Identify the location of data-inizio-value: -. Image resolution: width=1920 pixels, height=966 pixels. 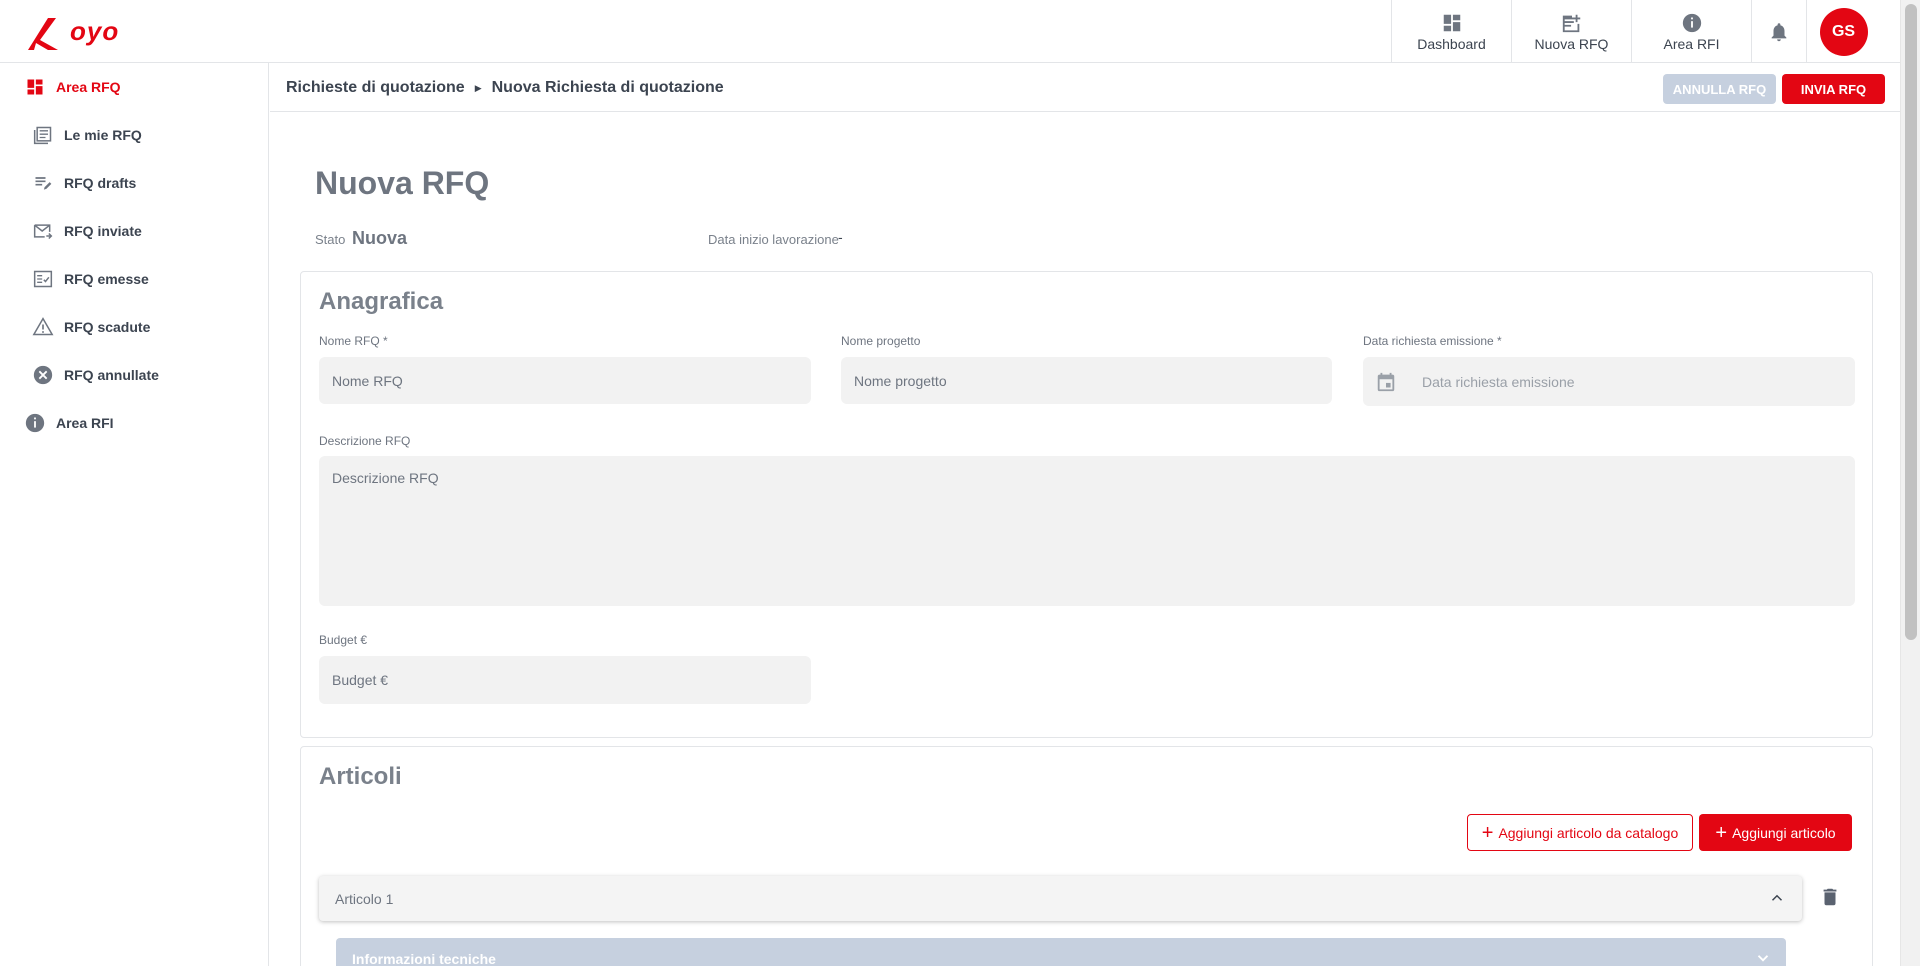
(840, 237).